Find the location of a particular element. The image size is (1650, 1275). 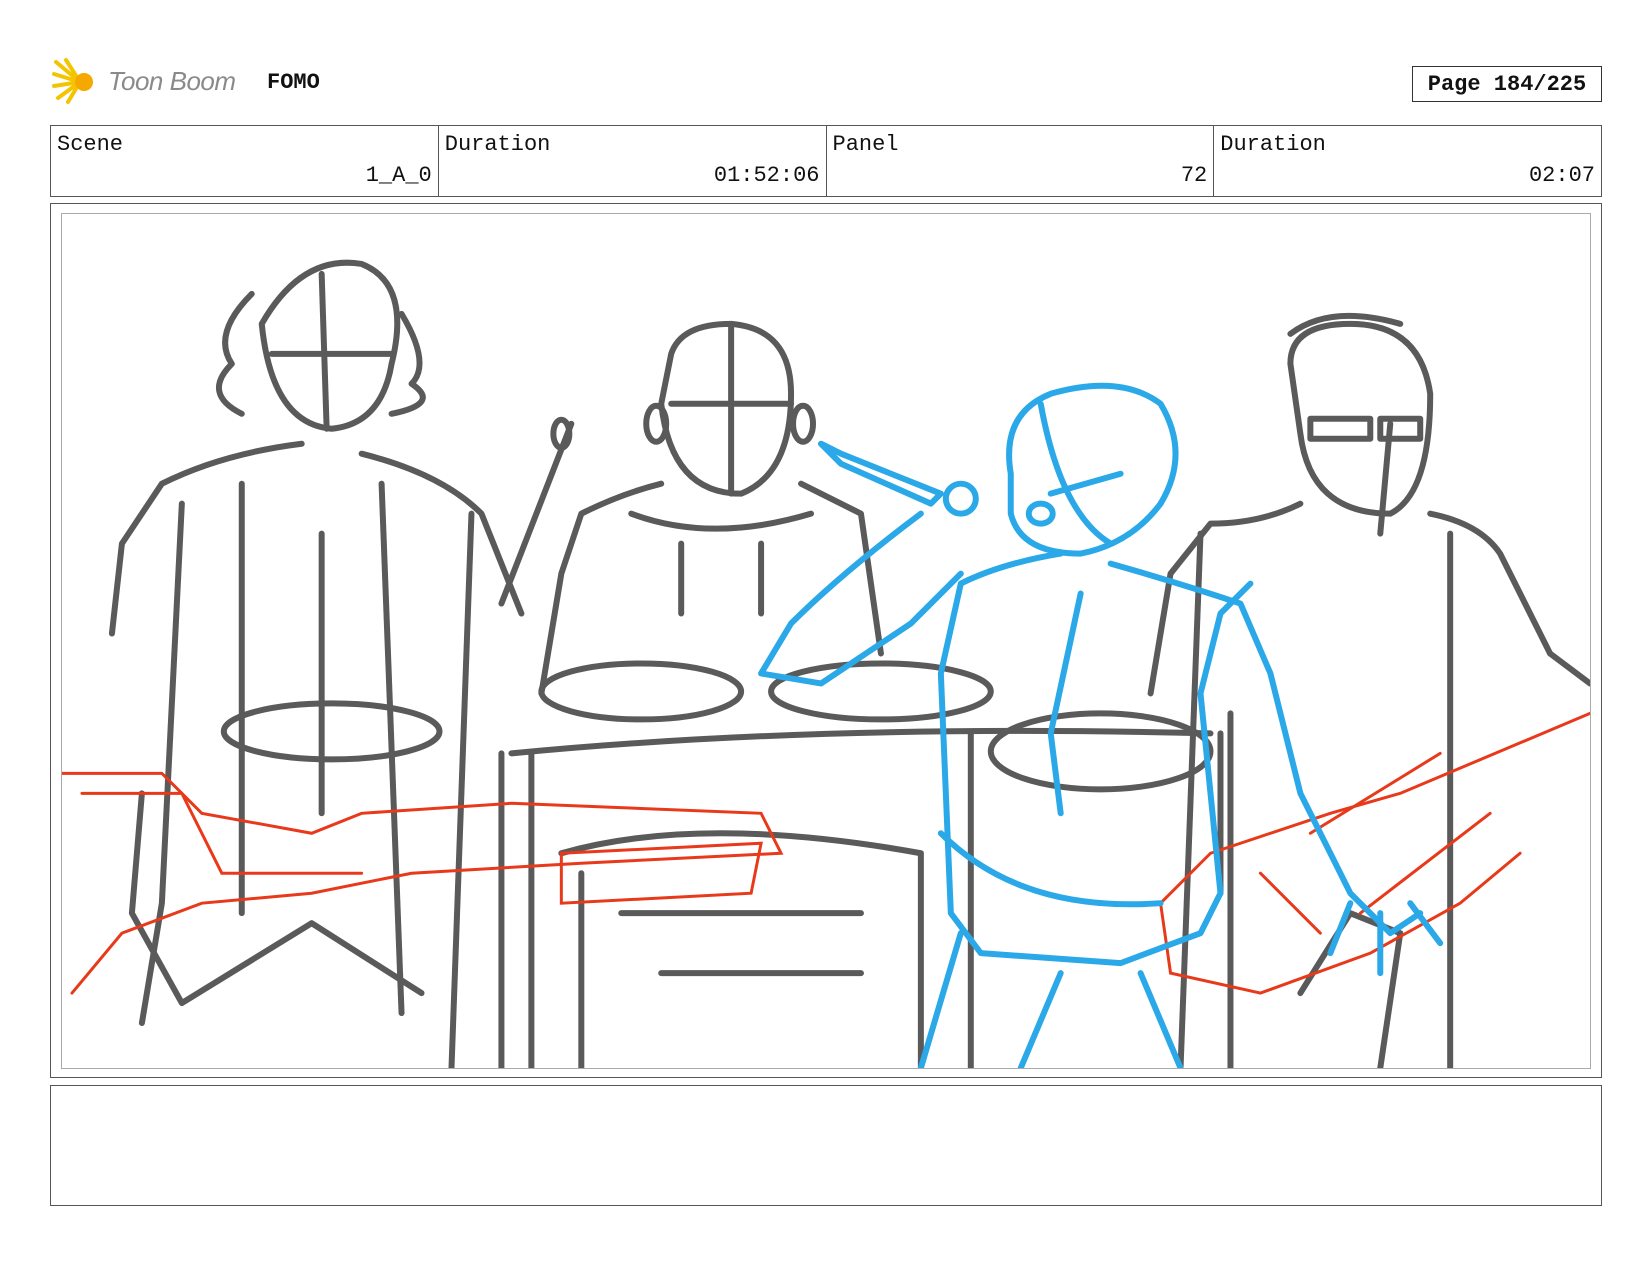

scene-duration-cell: Duration 01:52:06 is located at coordinates (633, 161).